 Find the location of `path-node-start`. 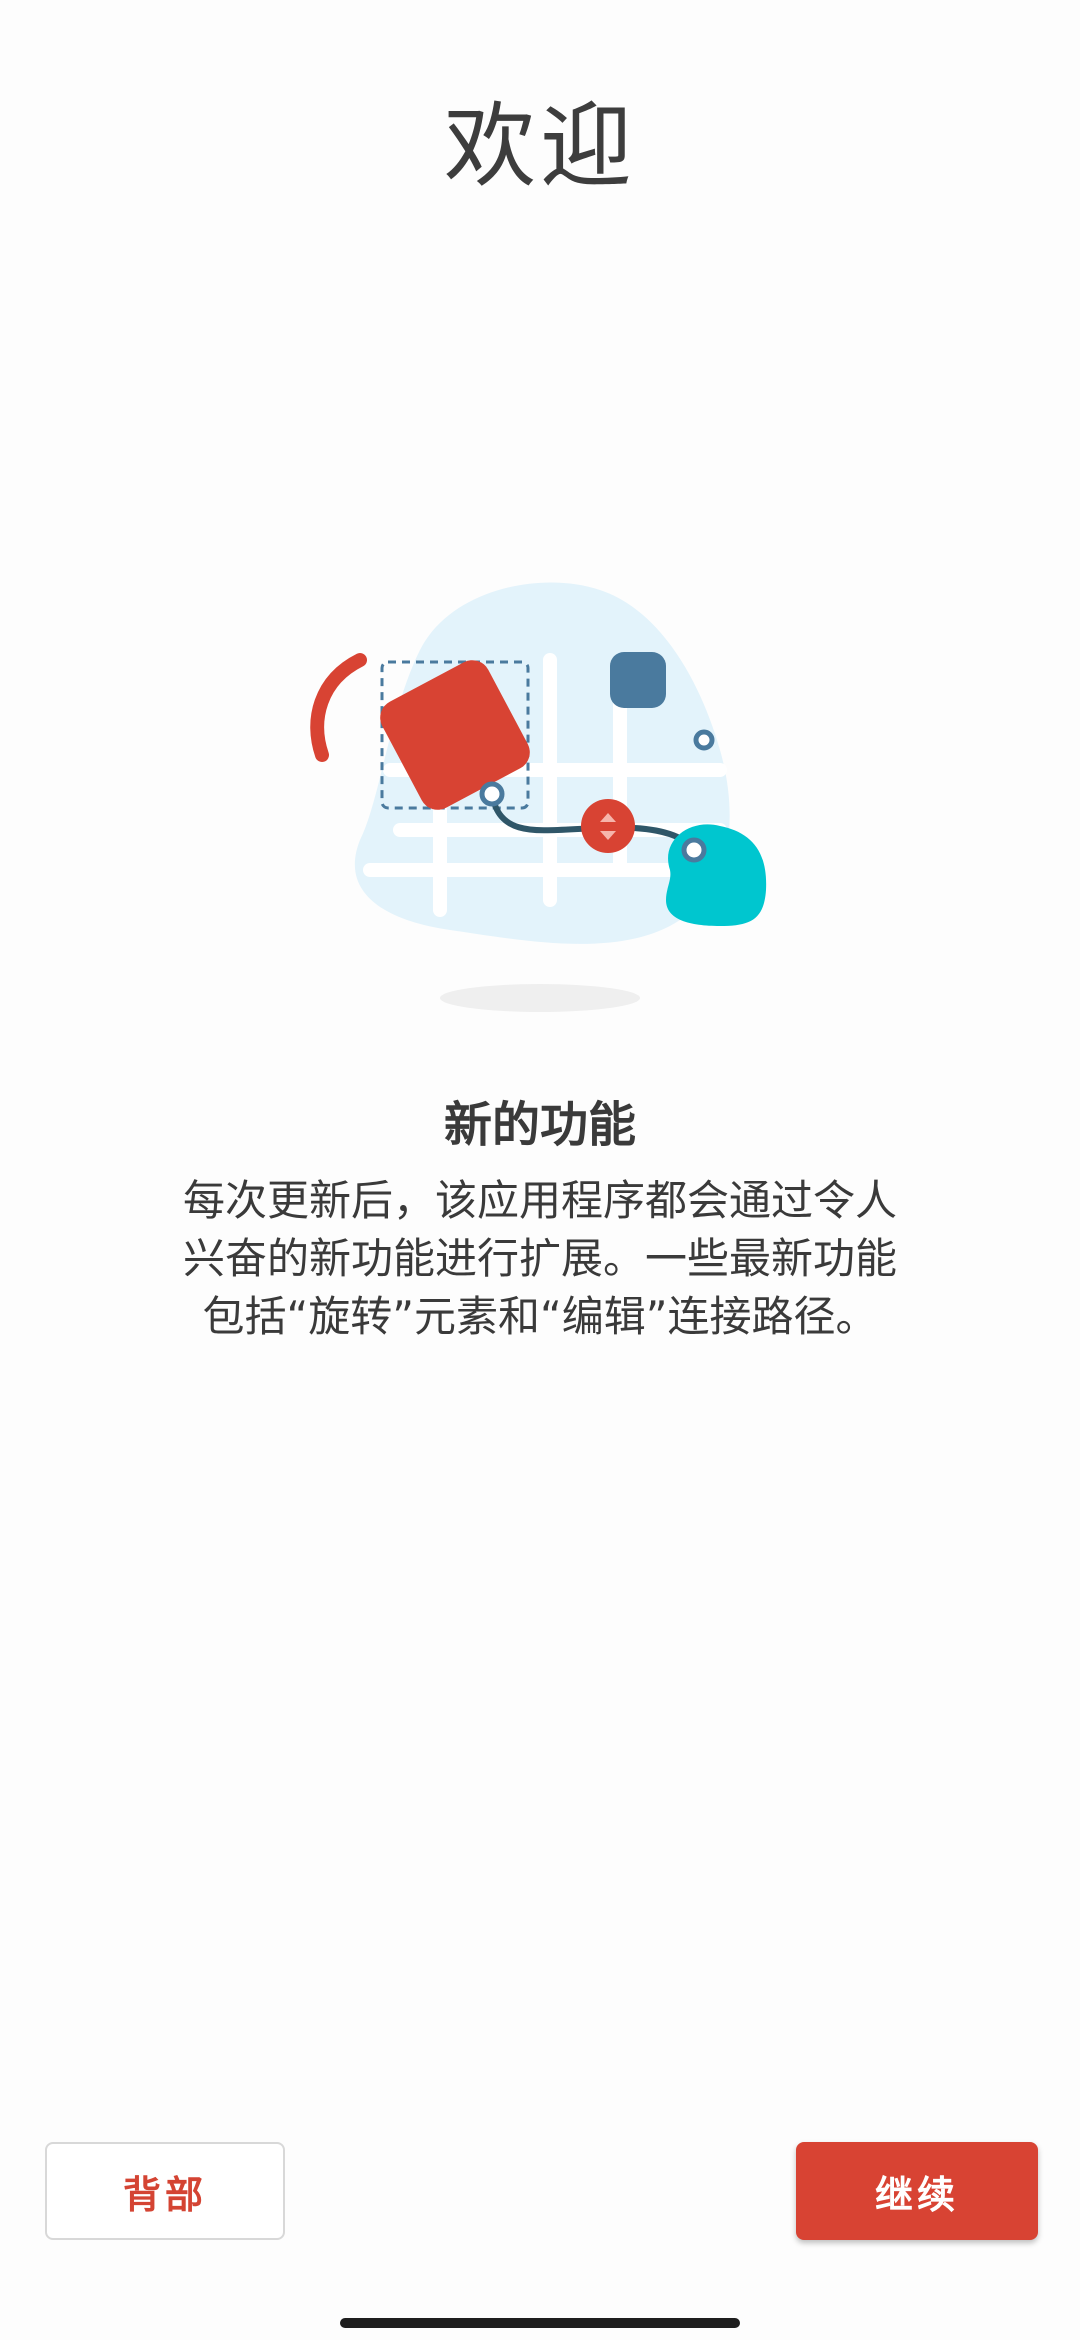

path-node-start is located at coordinates (492, 794).